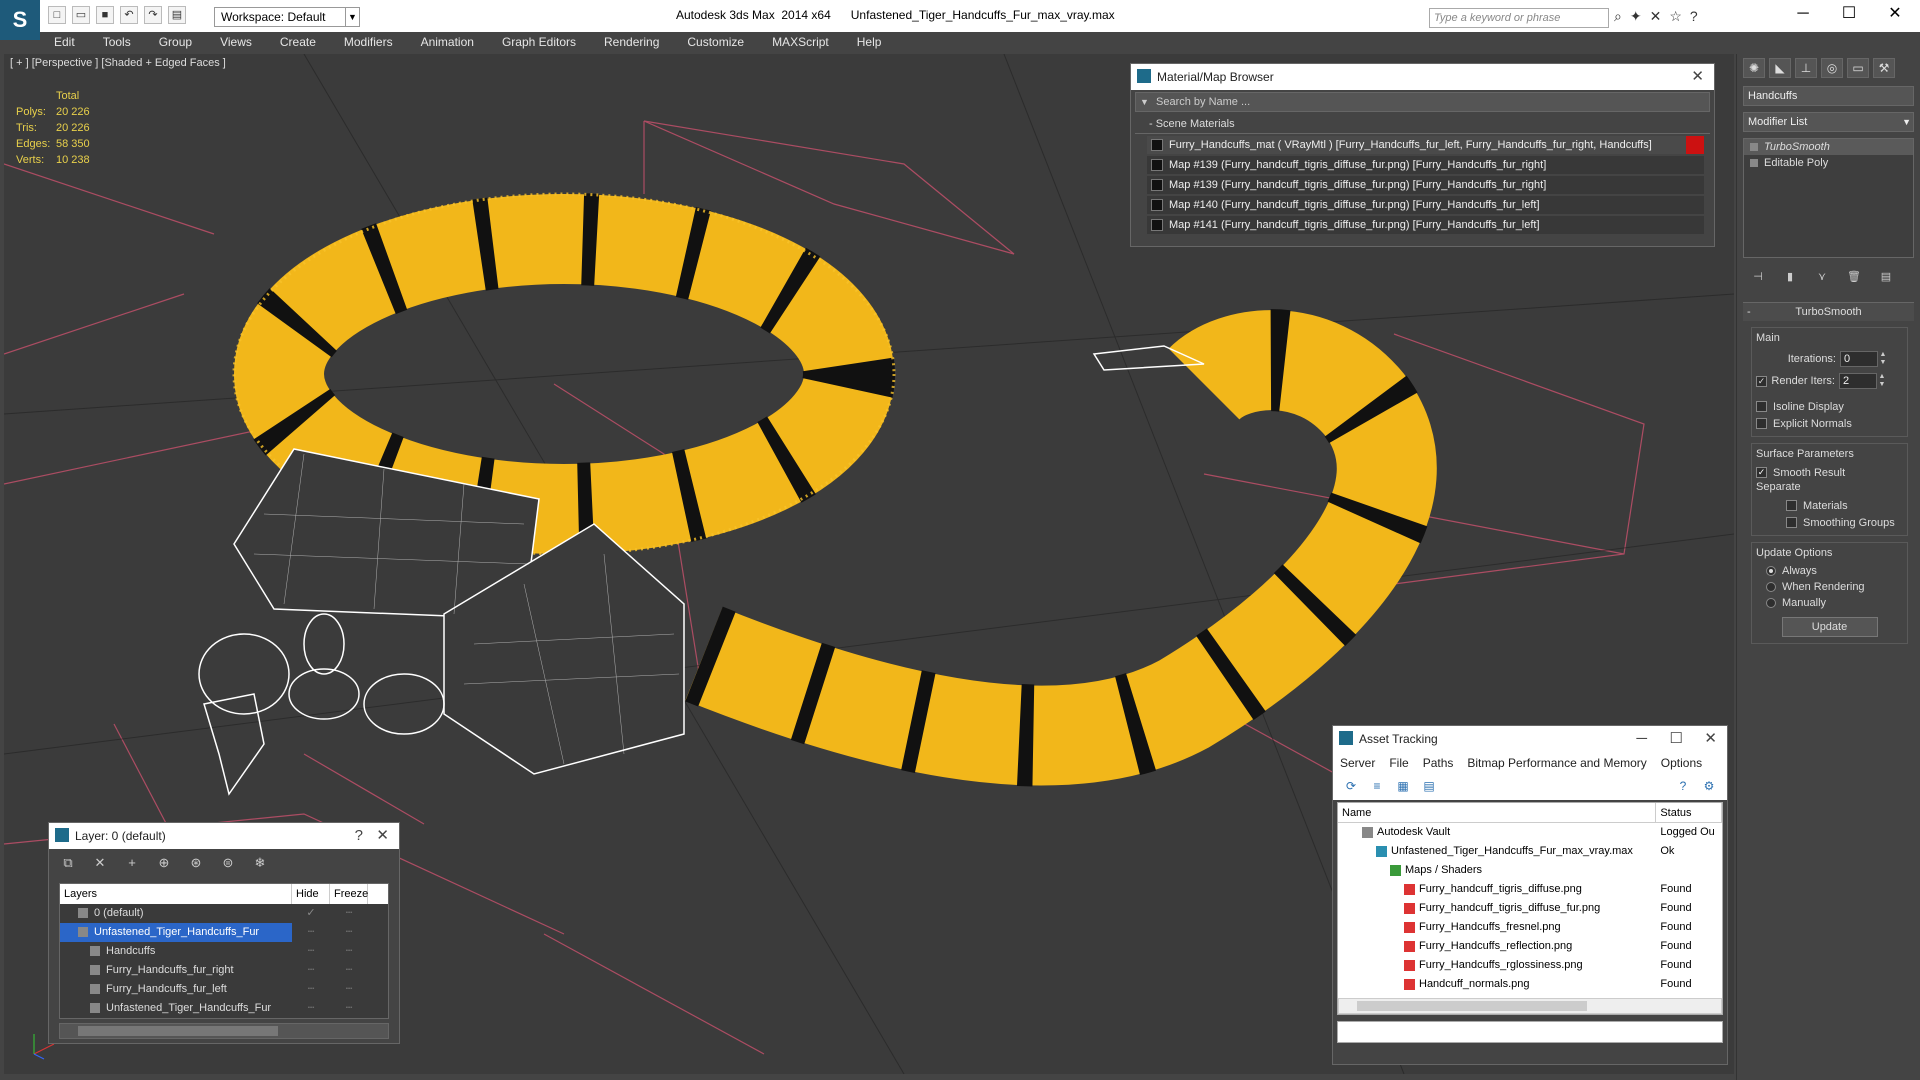  What do you see at coordinates (1656, 16) in the screenshot?
I see `communication-icon: ✕` at bounding box center [1656, 16].